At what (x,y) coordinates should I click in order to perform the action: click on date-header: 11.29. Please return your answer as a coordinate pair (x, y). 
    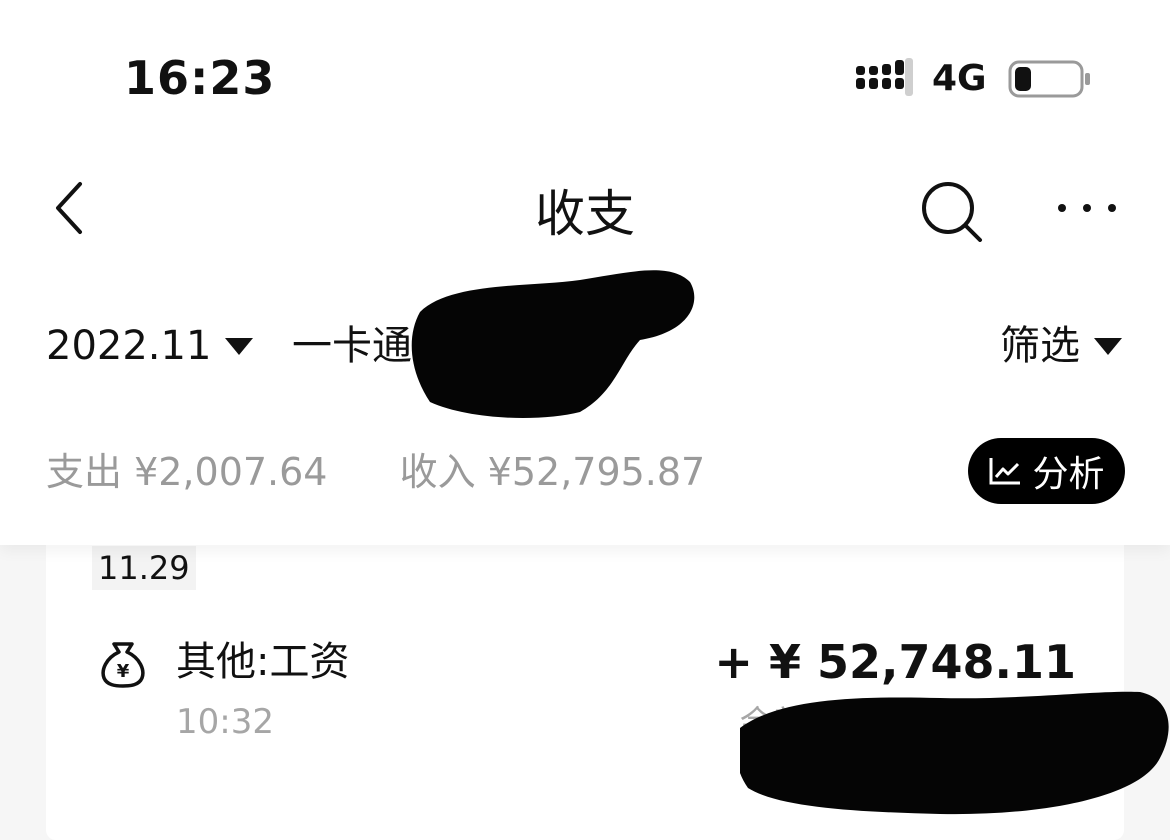
    Looking at the image, I should click on (144, 568).